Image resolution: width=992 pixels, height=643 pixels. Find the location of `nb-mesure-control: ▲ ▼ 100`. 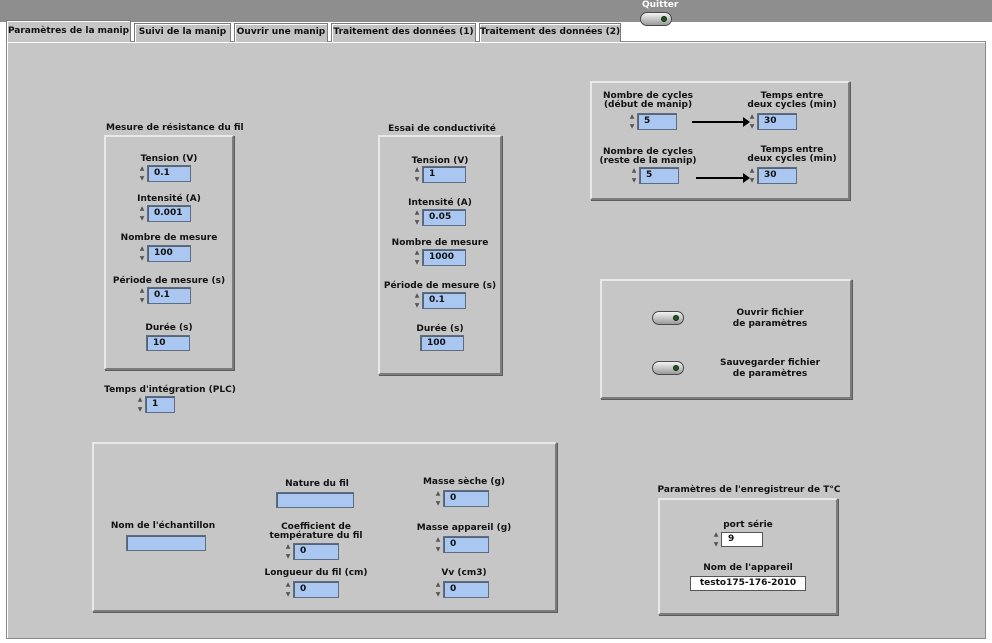

nb-mesure-control: ▲ ▼ 100 is located at coordinates (166, 253).